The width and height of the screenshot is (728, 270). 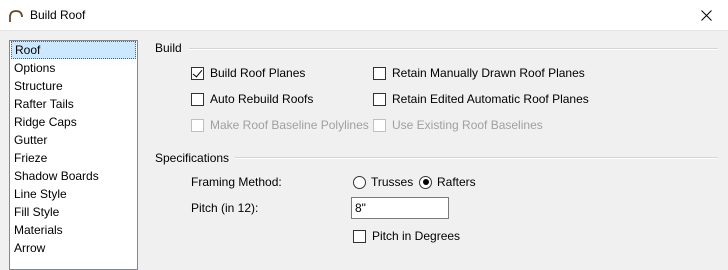 What do you see at coordinates (262, 99) in the screenshot?
I see `auto-rebuild-label: Auto Rebuild Roofs` at bounding box center [262, 99].